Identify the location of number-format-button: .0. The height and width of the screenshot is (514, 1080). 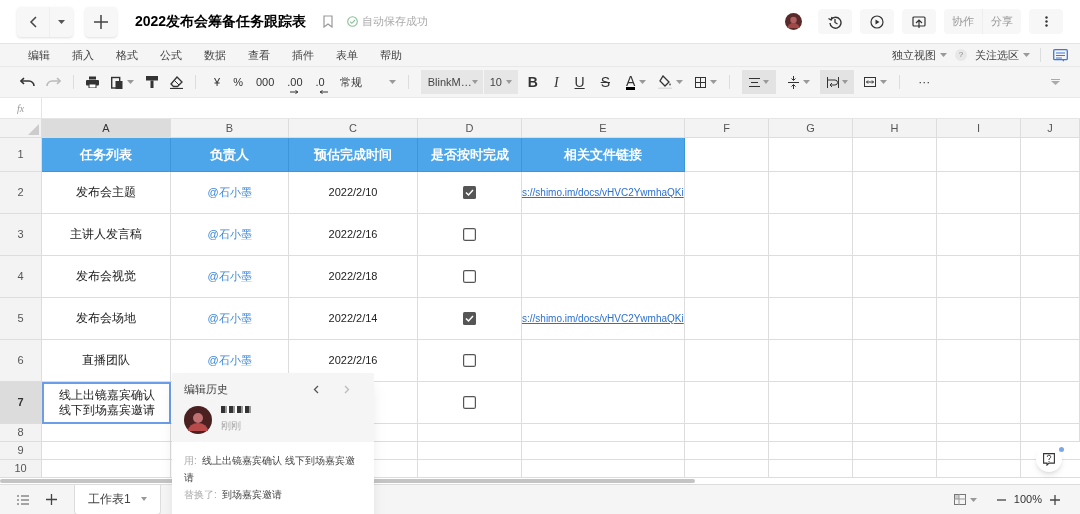
(320, 82).